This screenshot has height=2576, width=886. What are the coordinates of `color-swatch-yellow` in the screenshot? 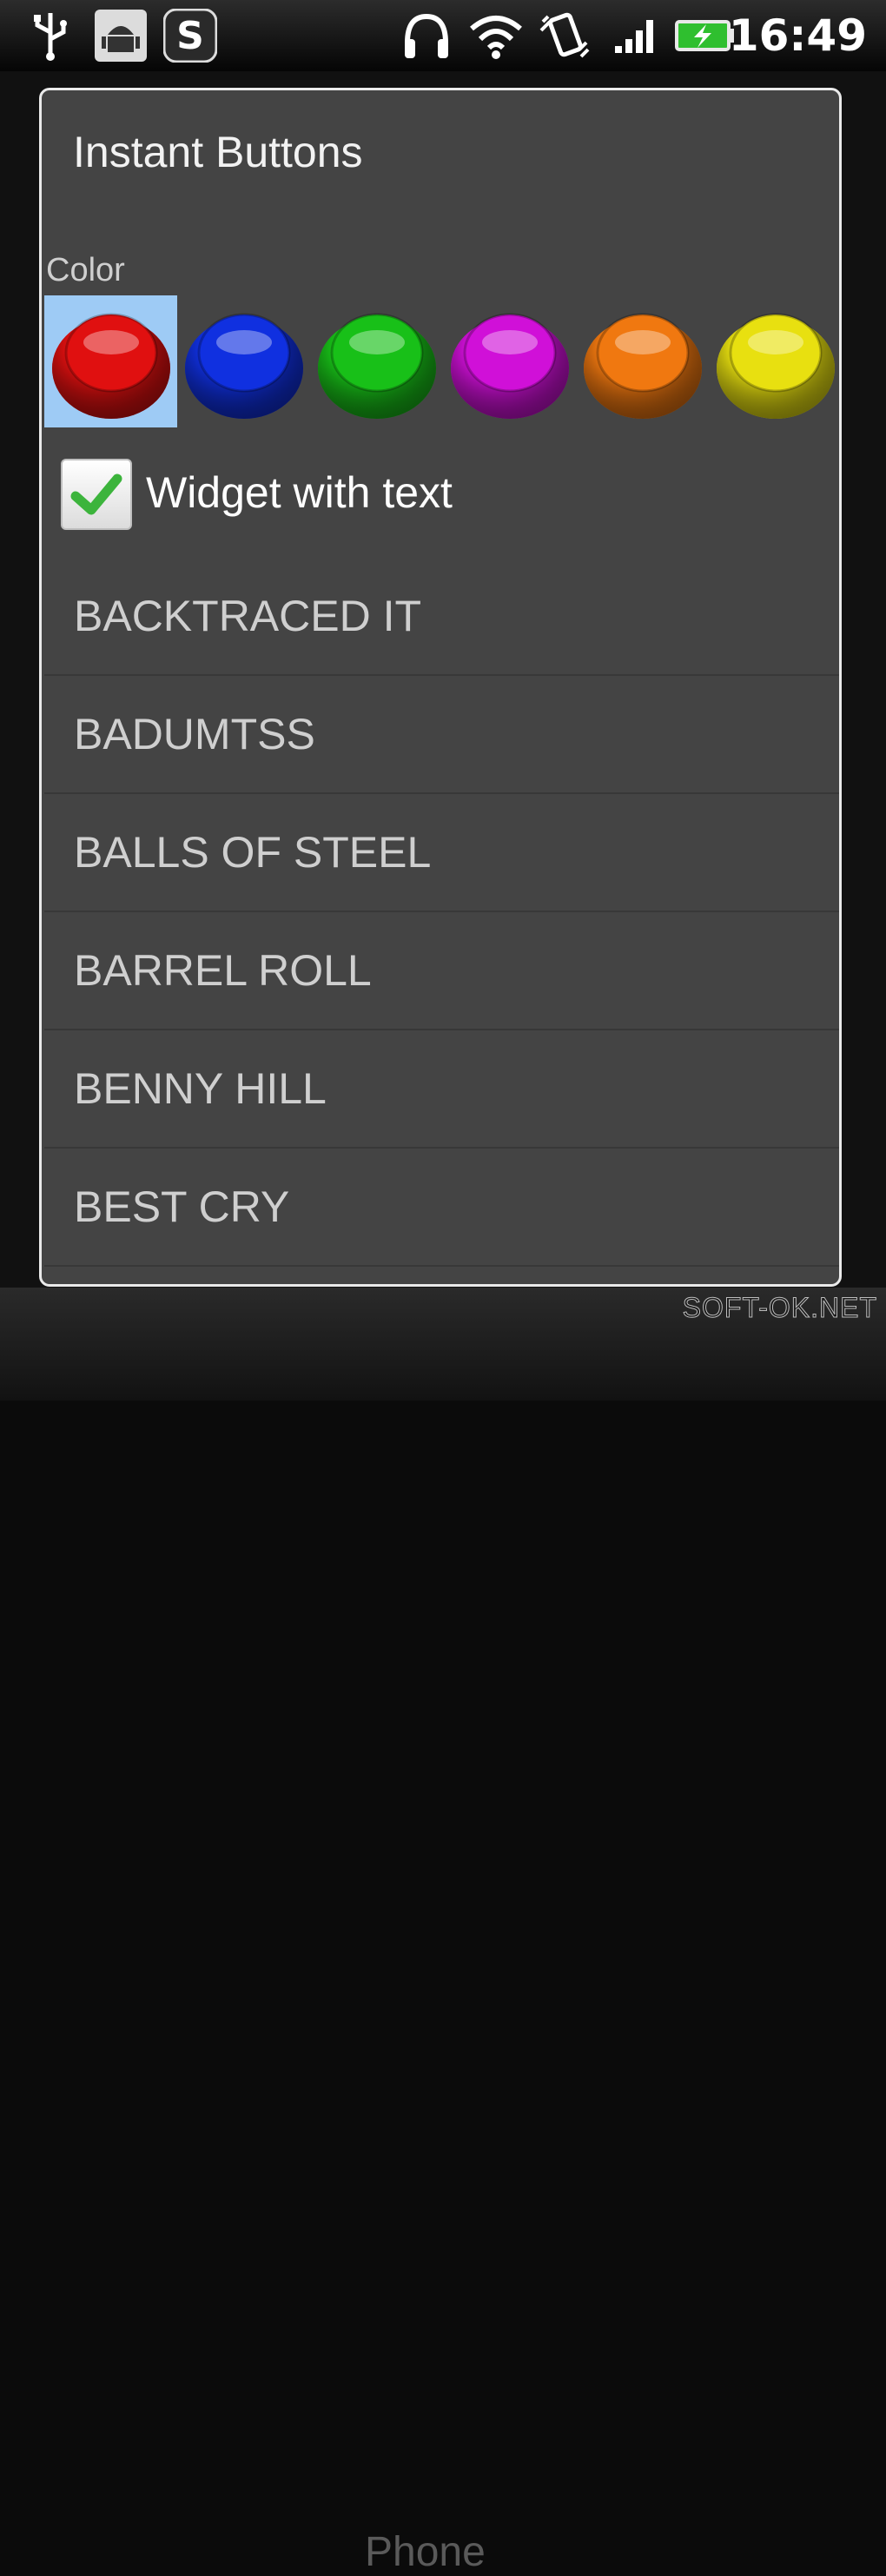 It's located at (774, 361).